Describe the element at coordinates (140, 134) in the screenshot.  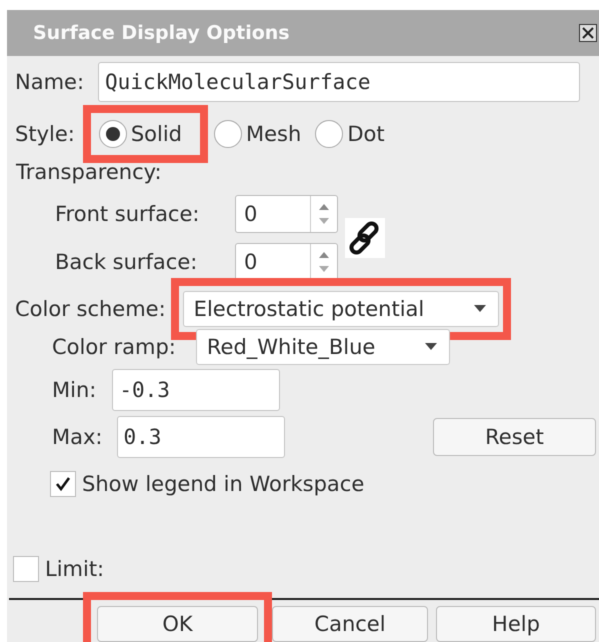
I see `radio-button: Solid` at that location.